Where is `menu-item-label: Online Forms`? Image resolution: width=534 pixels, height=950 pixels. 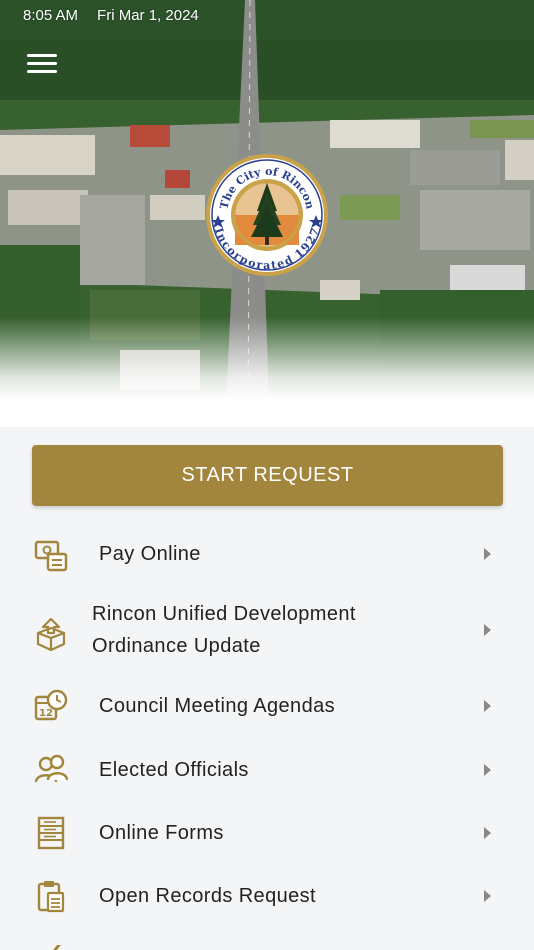
menu-item-label: Online Forms is located at coordinates (161, 833).